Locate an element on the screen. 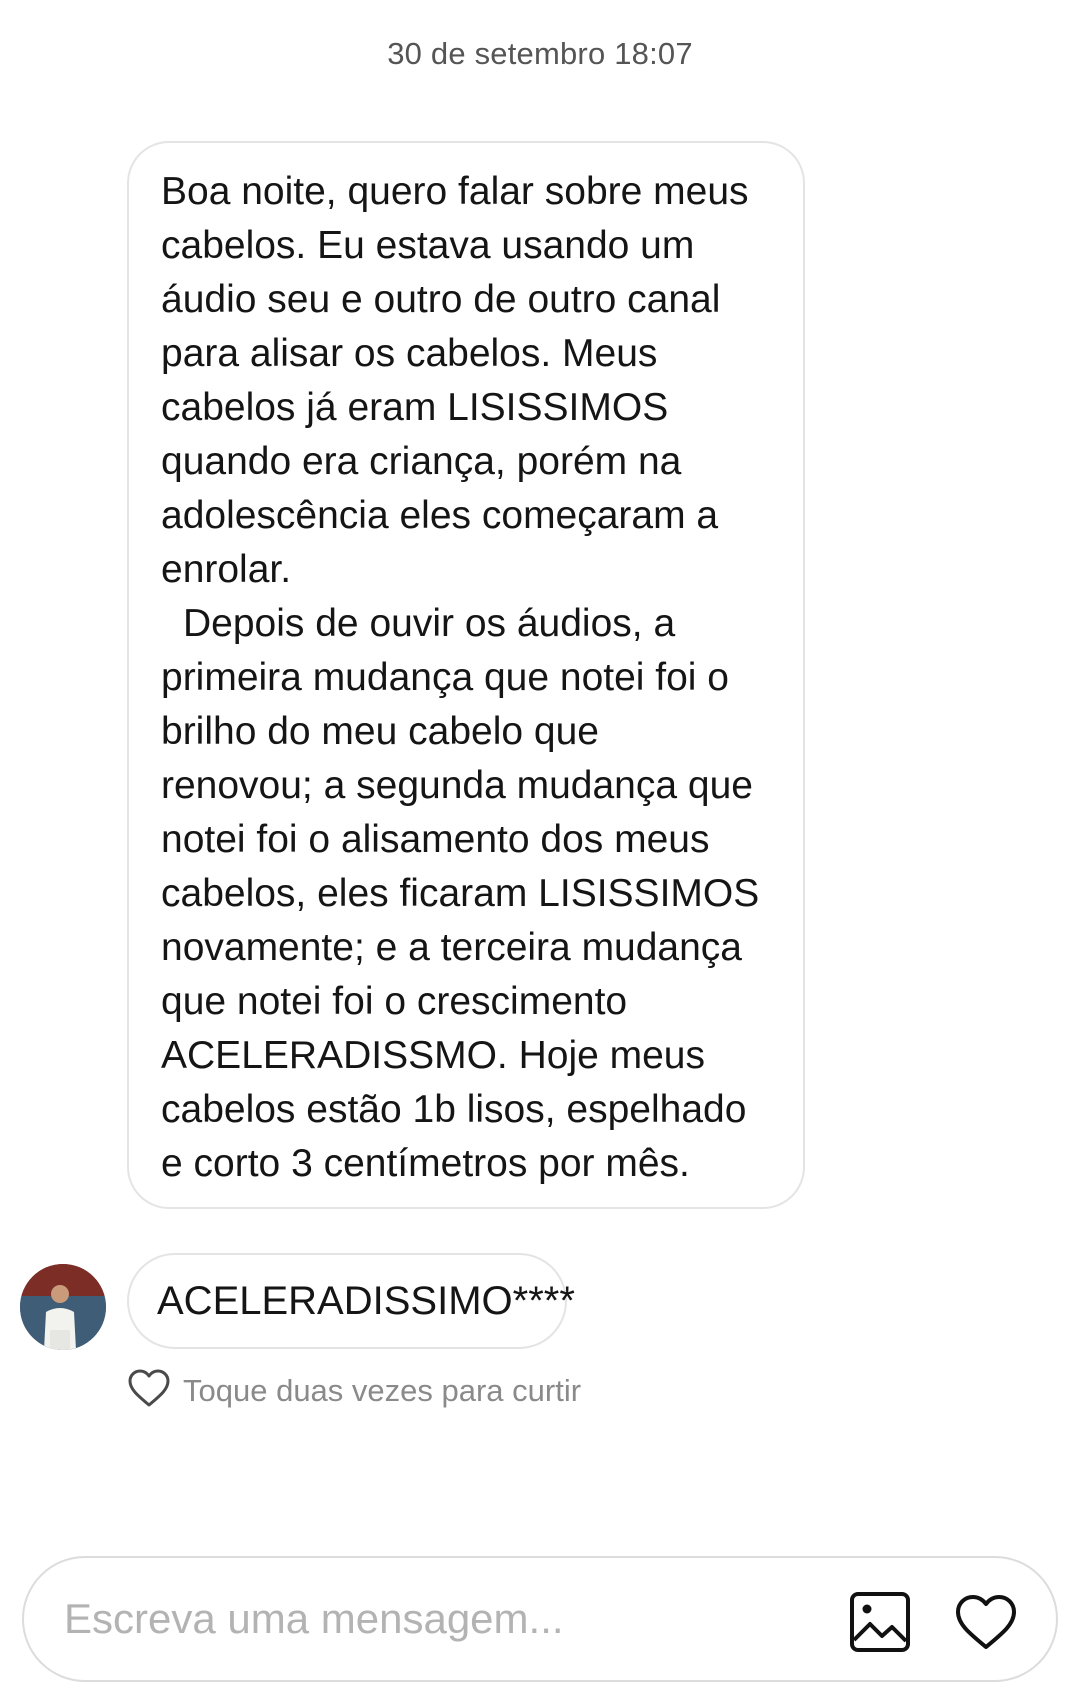 The image size is (1080, 1705). heart-outline-icon is located at coordinates (149, 1390).